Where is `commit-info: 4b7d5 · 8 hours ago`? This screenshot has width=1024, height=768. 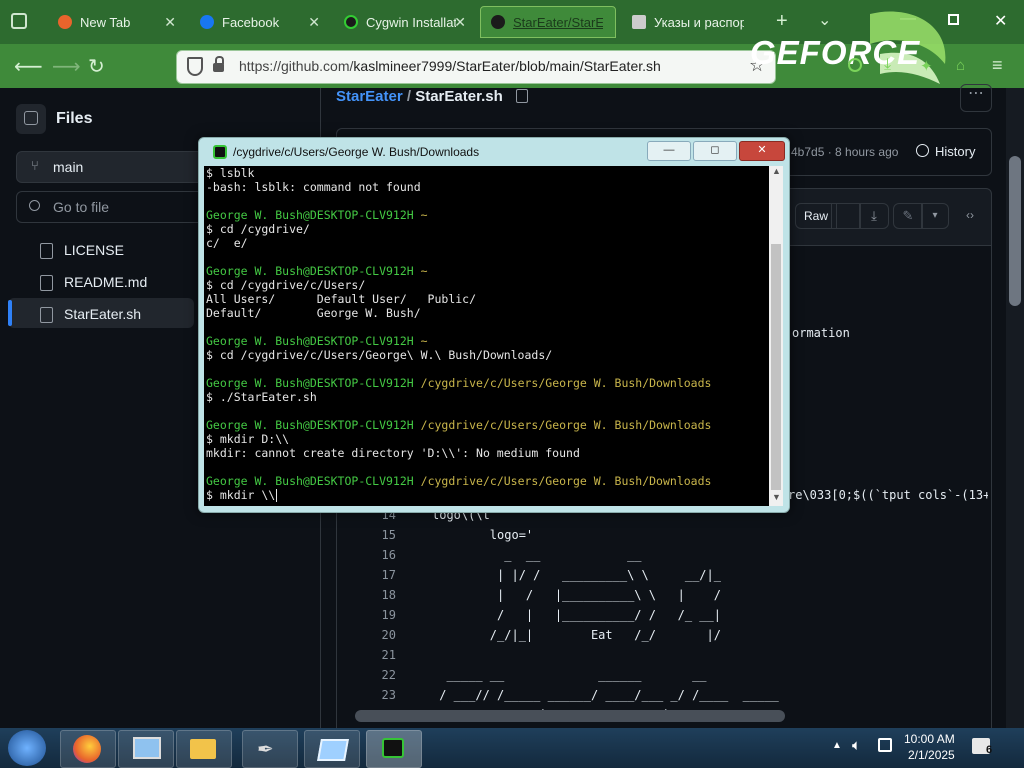
commit-info: 4b7d5 · 8 hours ago is located at coordinates (844, 152).